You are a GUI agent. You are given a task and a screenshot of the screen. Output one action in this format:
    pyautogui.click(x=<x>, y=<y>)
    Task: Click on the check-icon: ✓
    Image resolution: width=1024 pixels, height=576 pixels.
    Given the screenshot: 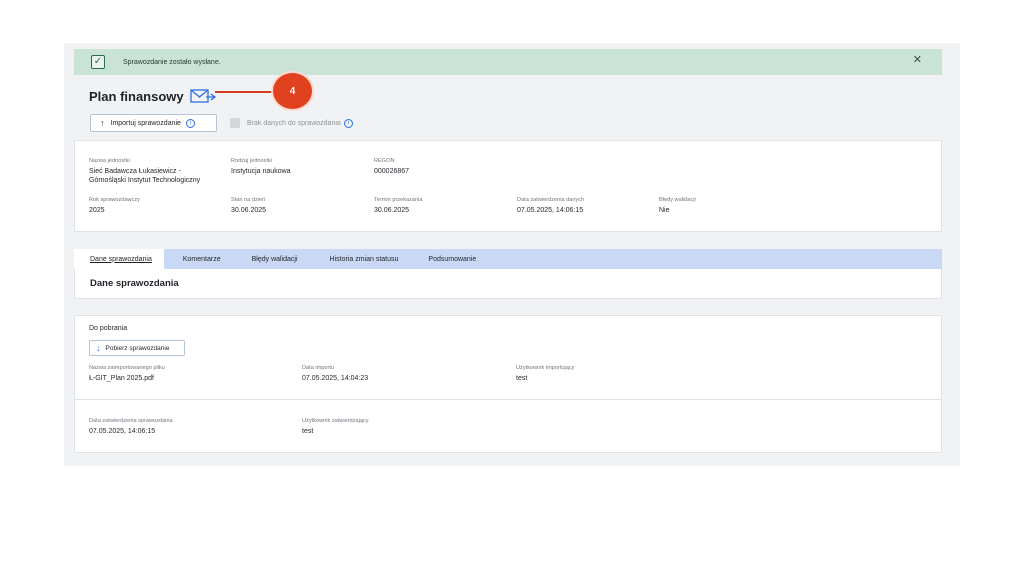 What is the action you would take?
    pyautogui.click(x=98, y=62)
    